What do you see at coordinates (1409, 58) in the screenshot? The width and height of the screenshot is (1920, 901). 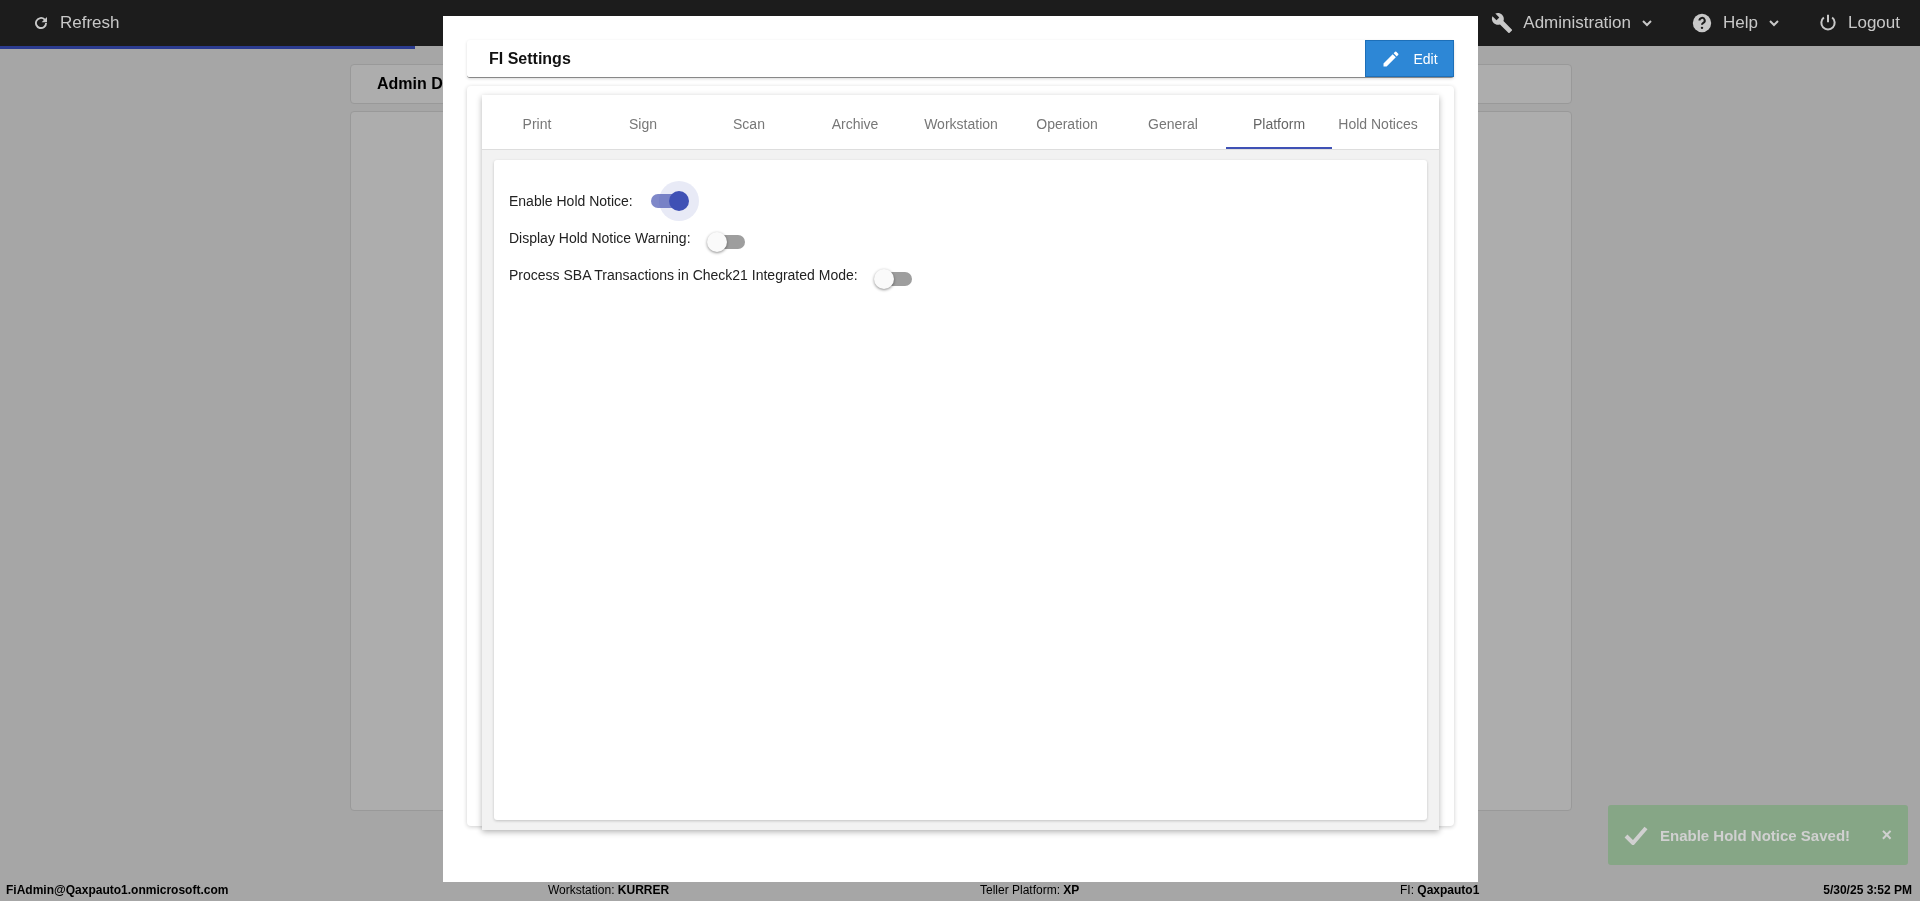 I see `edit-button: Edit` at bounding box center [1409, 58].